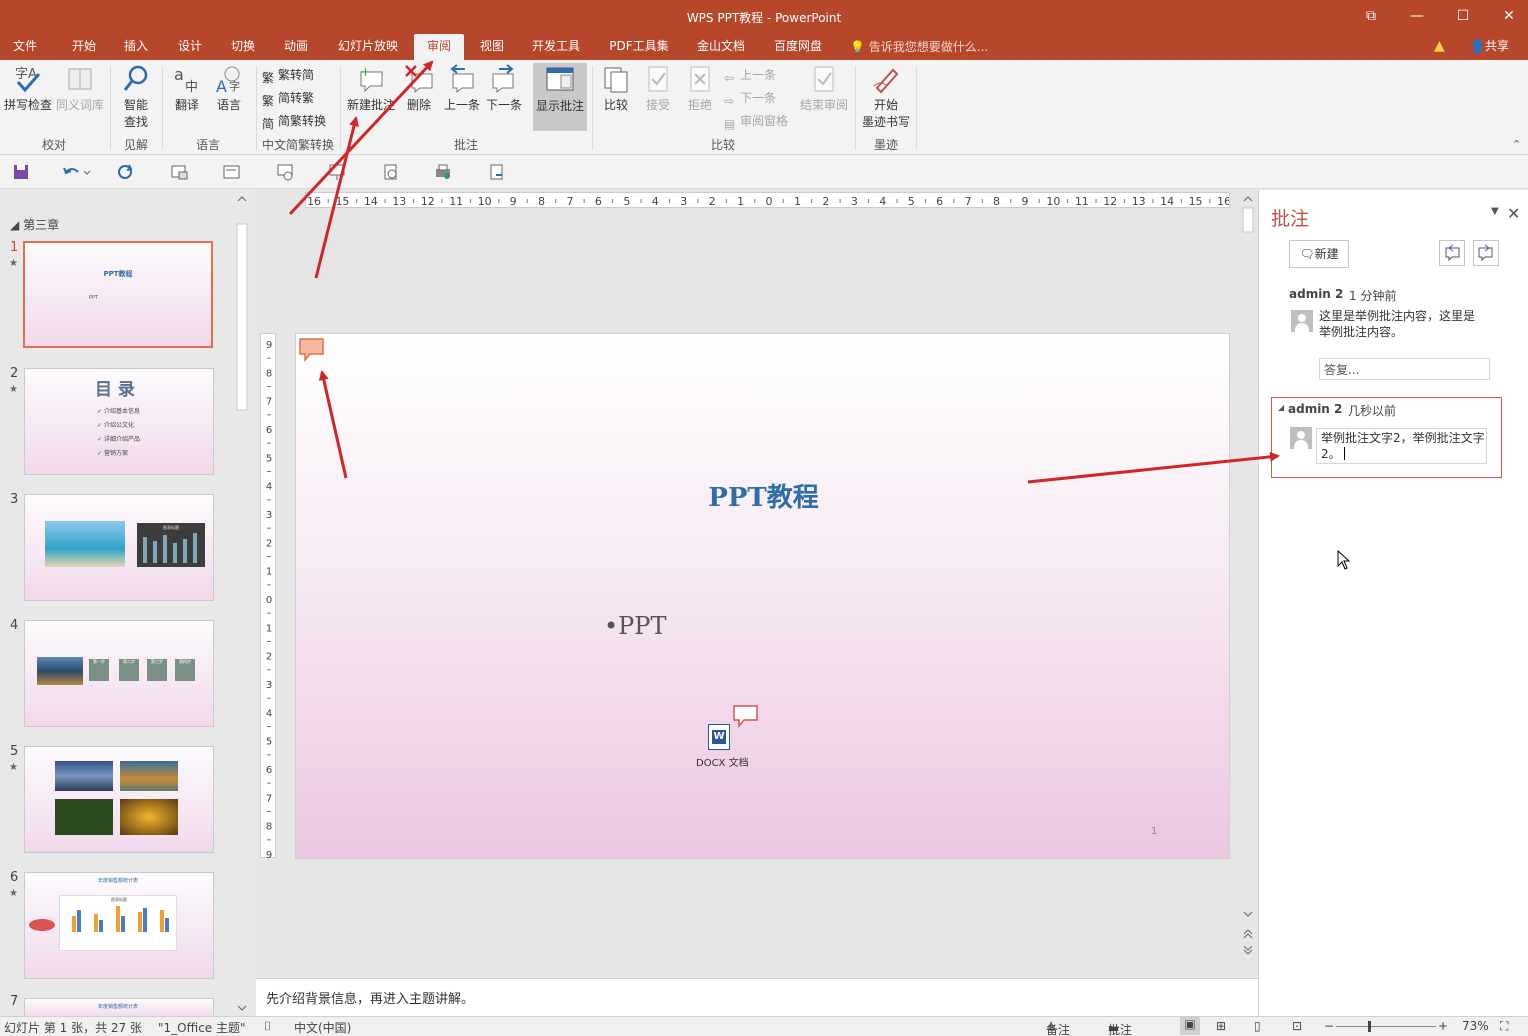 The height and width of the screenshot is (1036, 1528). What do you see at coordinates (504, 88) in the screenshot?
I see `next-comment-button: 下一条` at bounding box center [504, 88].